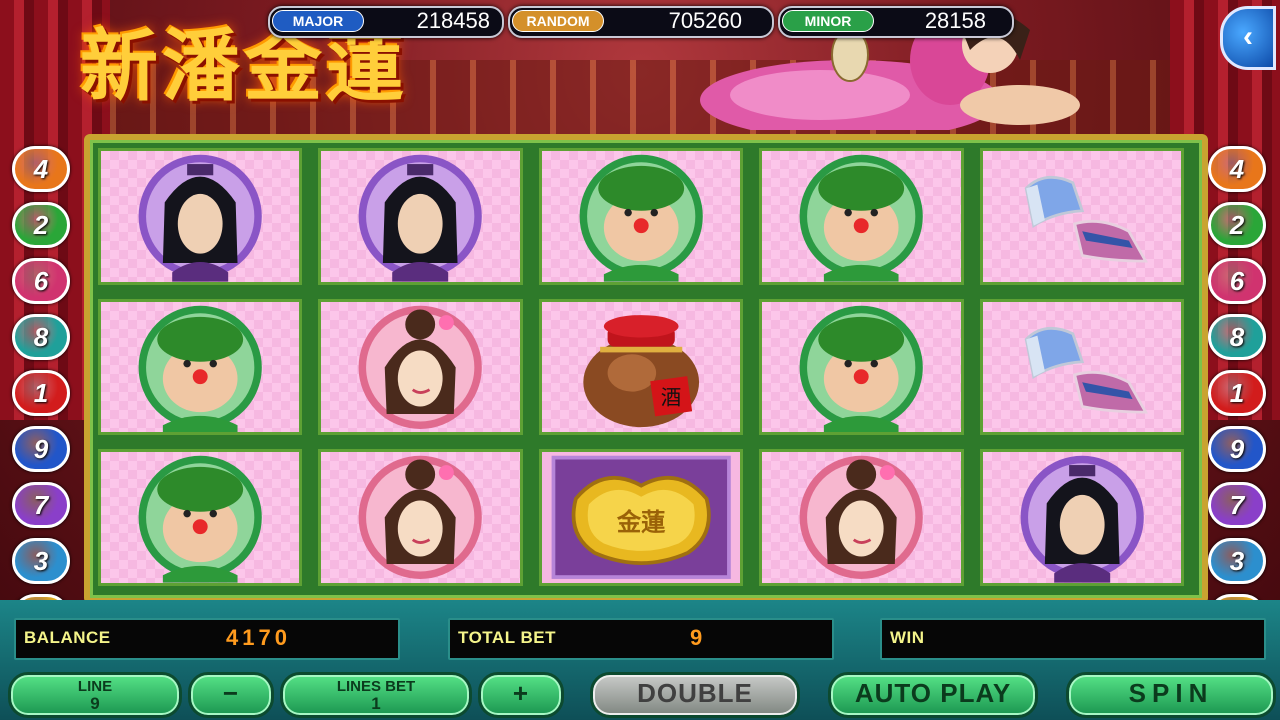 This screenshot has height=720, width=1280. I want to click on payline-indicators-left: 426819735, so click(42, 398).